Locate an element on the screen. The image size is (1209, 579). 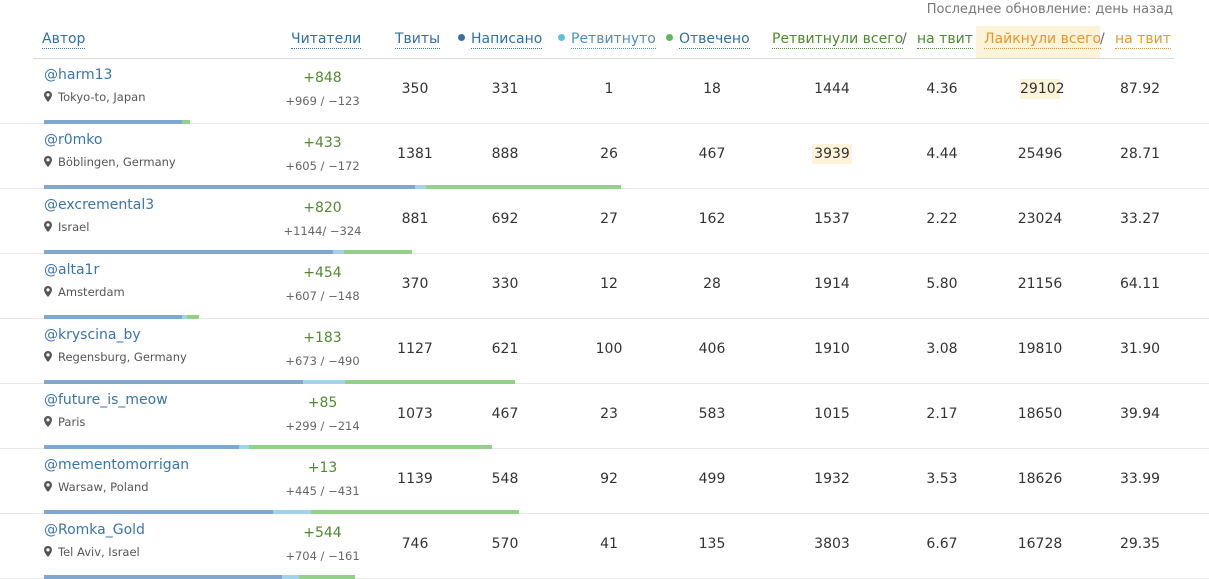
cell-likes-per-tweet: 87.92 is located at coordinates (1140, 89).